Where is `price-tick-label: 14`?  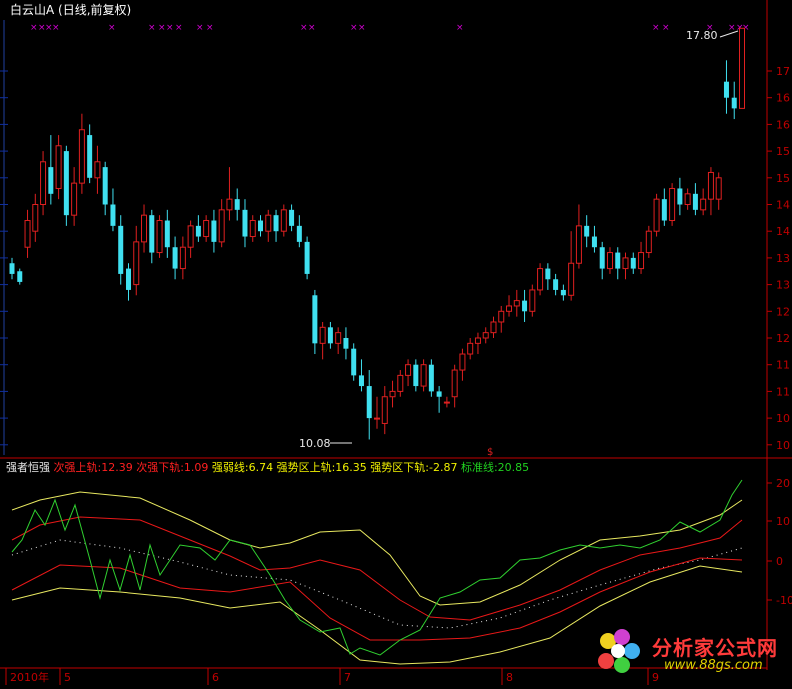
price-tick-label: 14 is located at coordinates (783, 231).